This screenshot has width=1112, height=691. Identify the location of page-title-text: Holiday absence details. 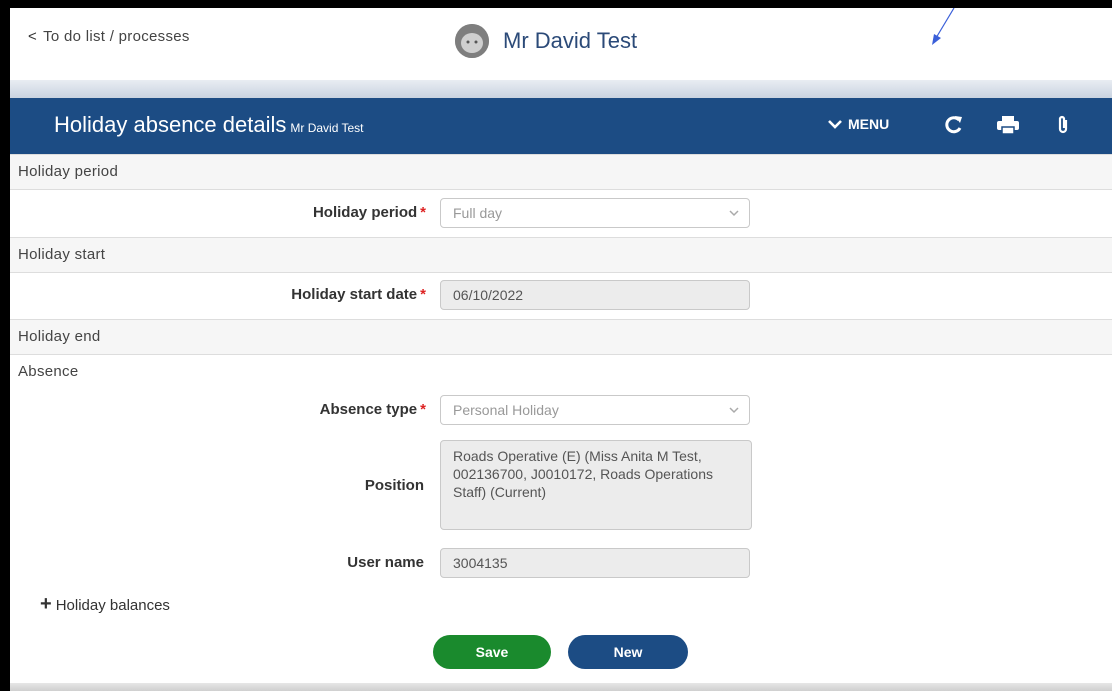
(170, 124).